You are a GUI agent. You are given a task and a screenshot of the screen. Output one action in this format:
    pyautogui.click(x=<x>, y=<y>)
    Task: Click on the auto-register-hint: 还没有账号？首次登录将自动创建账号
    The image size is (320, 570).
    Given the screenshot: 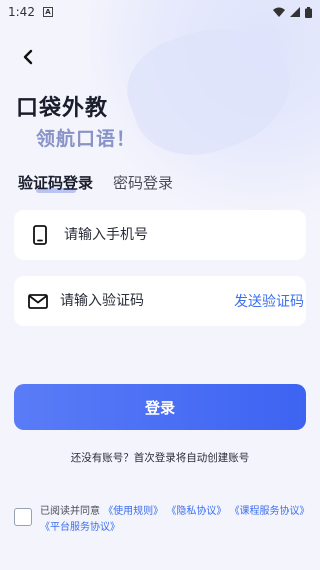 What is the action you would take?
    pyautogui.click(x=160, y=458)
    